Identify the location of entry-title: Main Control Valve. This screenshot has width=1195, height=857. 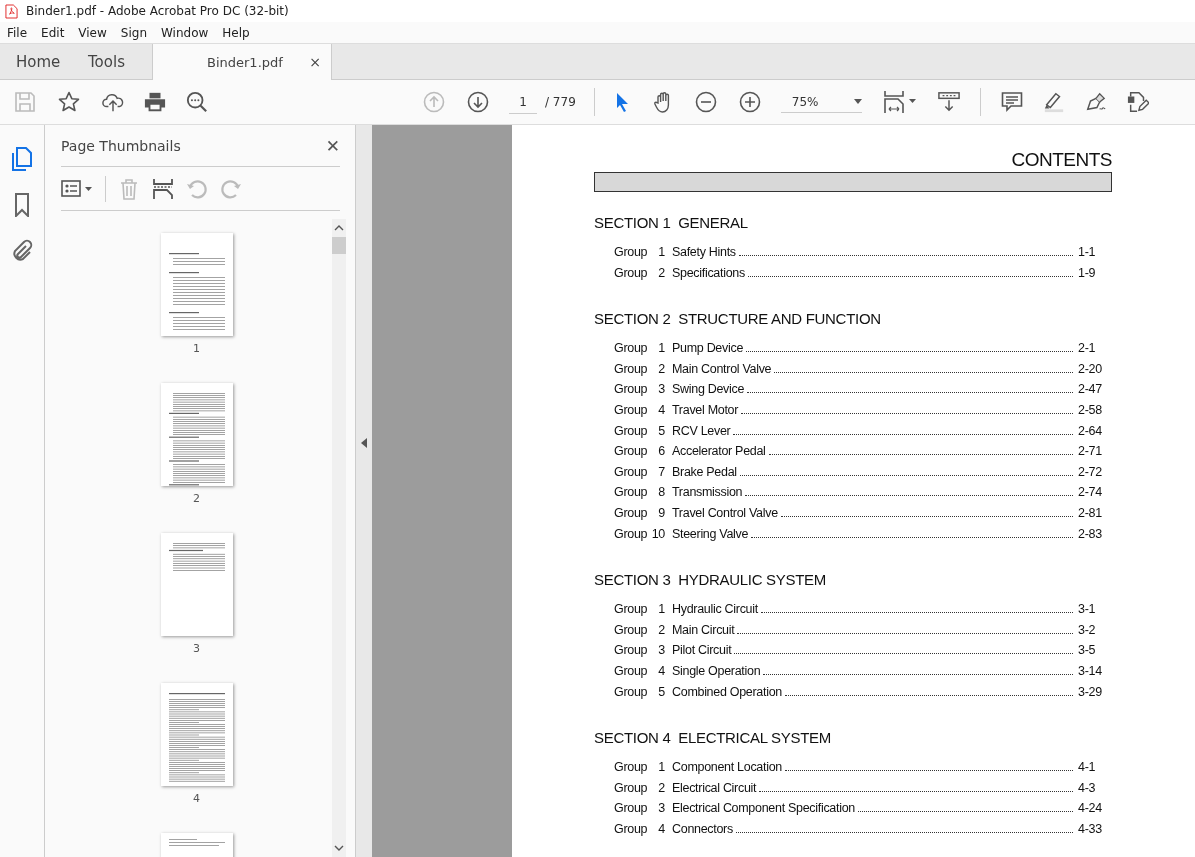
(722, 368).